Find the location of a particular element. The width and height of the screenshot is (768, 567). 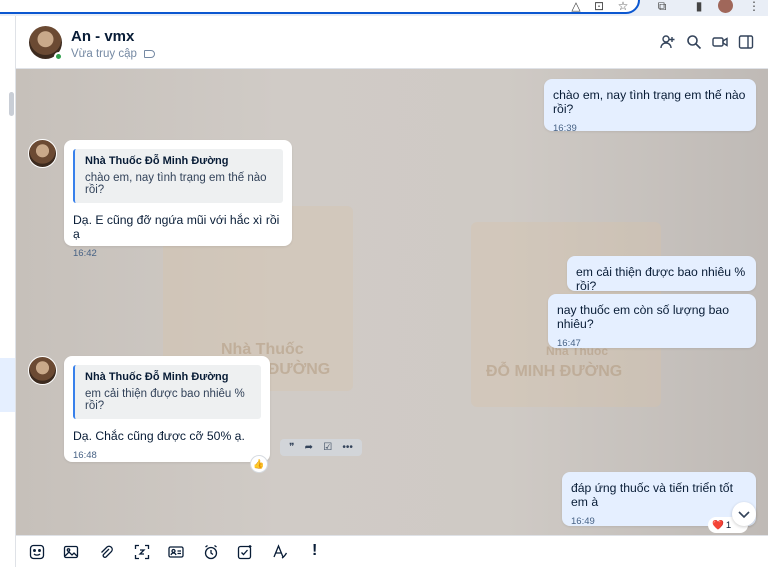

message-time: 16:39 is located at coordinates (565, 128).